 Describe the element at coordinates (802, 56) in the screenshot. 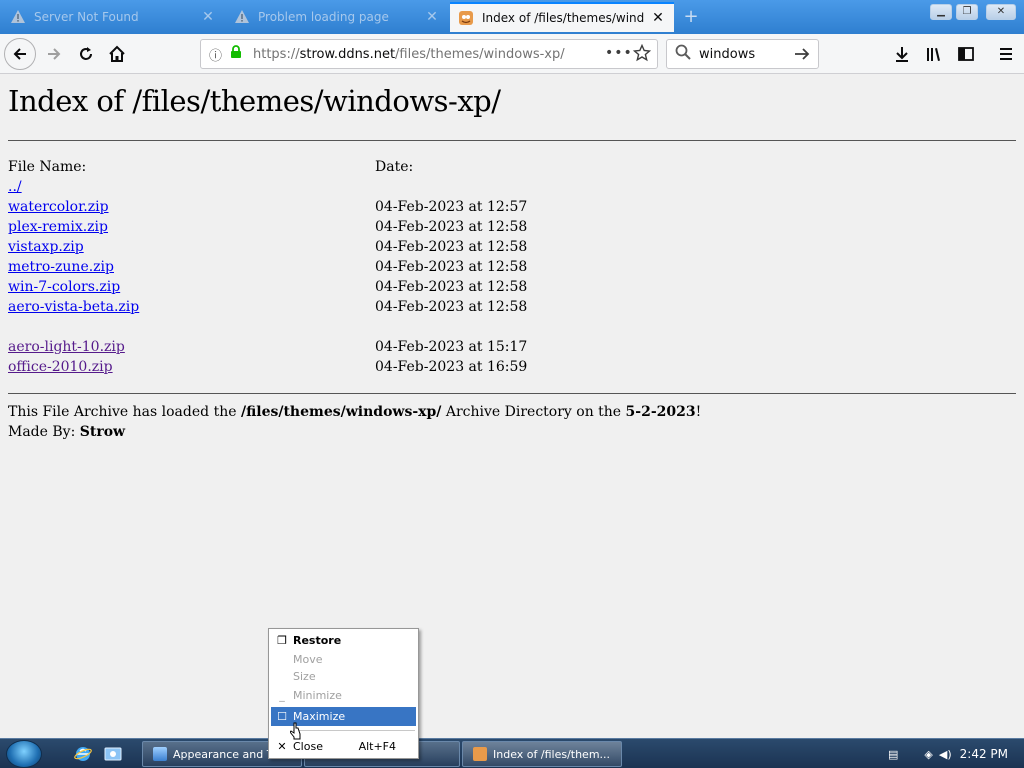

I see `search-go-arrow-icon` at that location.